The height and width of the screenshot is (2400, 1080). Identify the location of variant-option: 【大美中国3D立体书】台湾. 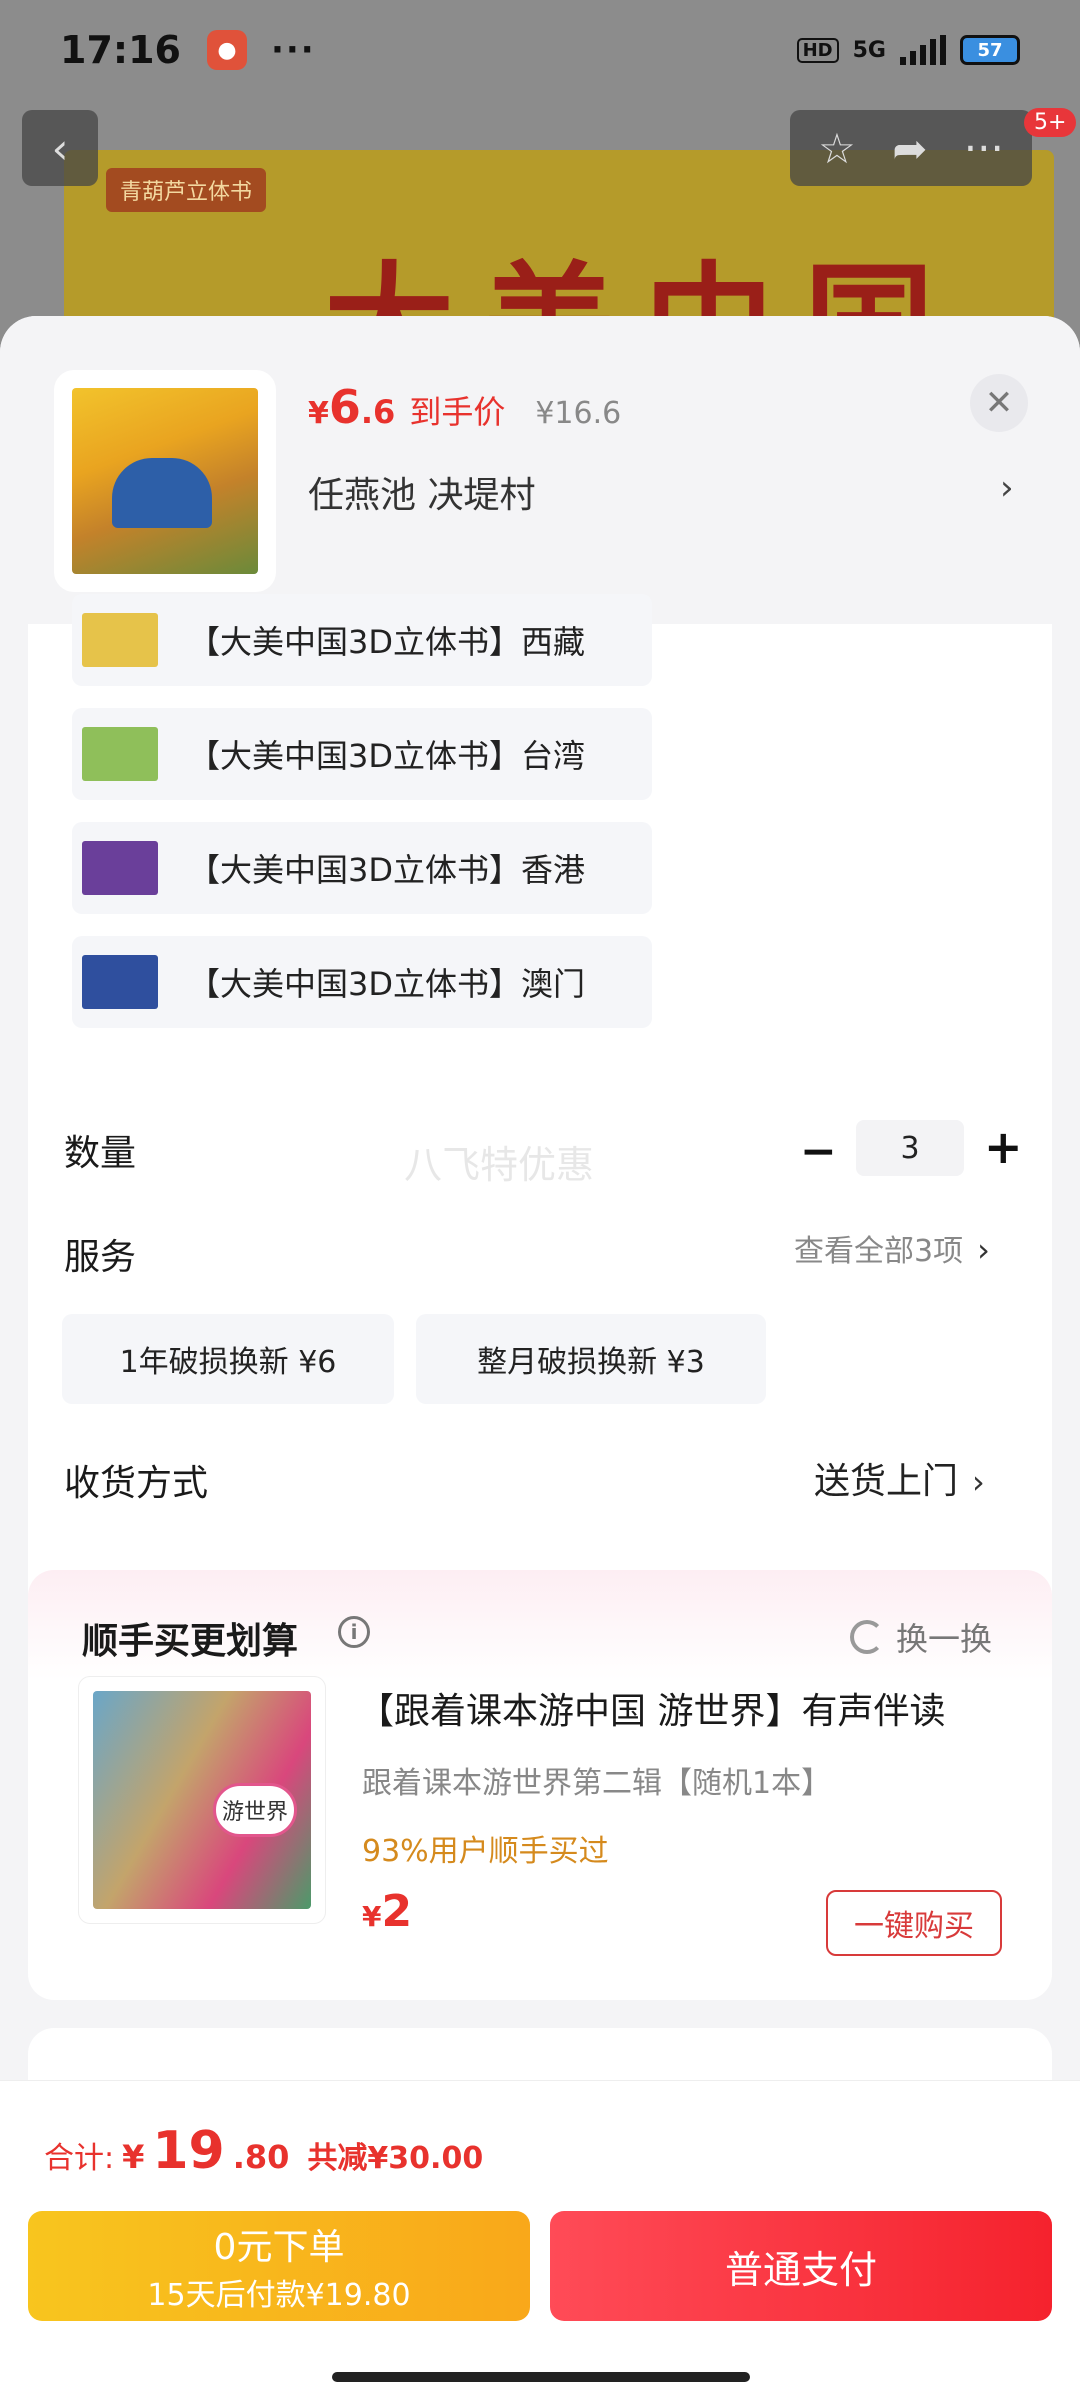
(362, 754).